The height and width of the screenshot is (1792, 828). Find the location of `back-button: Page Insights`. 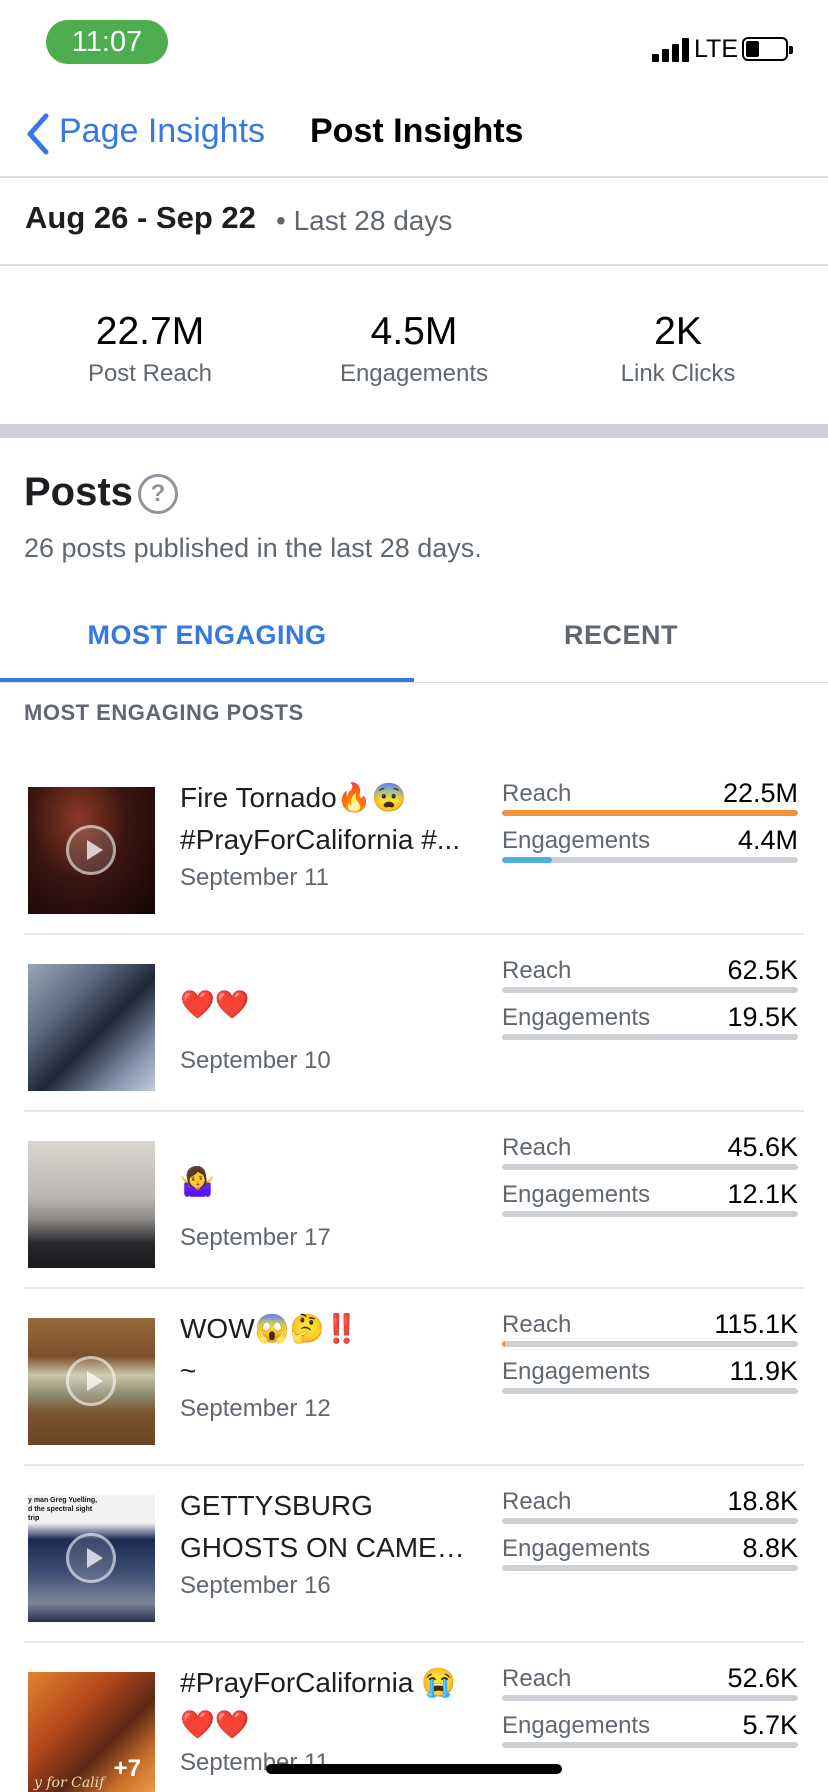

back-button: Page Insights is located at coordinates (162, 131).